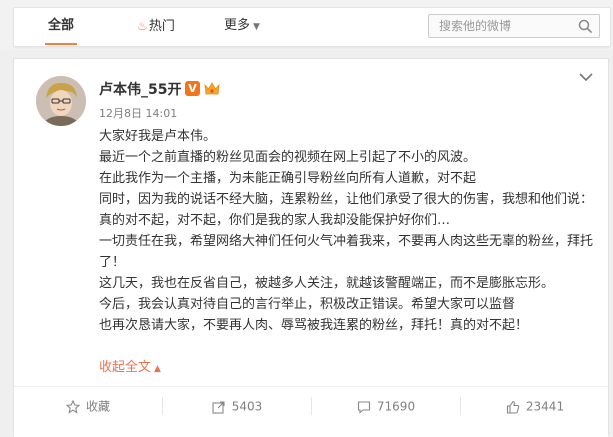  What do you see at coordinates (140, 89) in the screenshot?
I see `author-name: 卢本伟_55开` at bounding box center [140, 89].